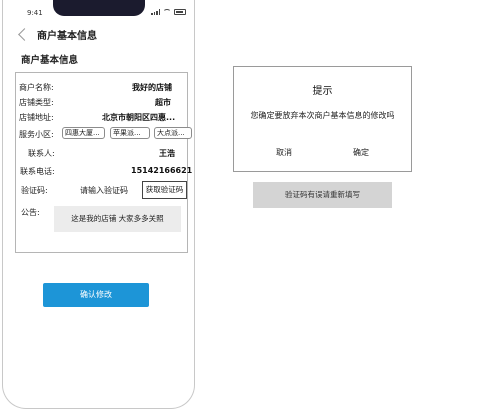 The width and height of the screenshot is (499, 411). I want to click on back-icon, so click(24, 34).